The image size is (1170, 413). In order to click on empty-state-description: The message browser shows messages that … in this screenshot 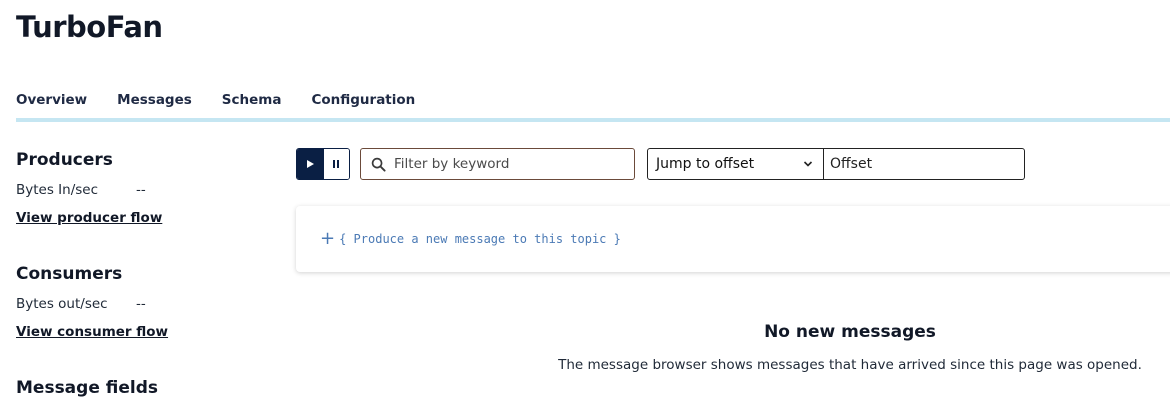, I will do `click(850, 365)`.